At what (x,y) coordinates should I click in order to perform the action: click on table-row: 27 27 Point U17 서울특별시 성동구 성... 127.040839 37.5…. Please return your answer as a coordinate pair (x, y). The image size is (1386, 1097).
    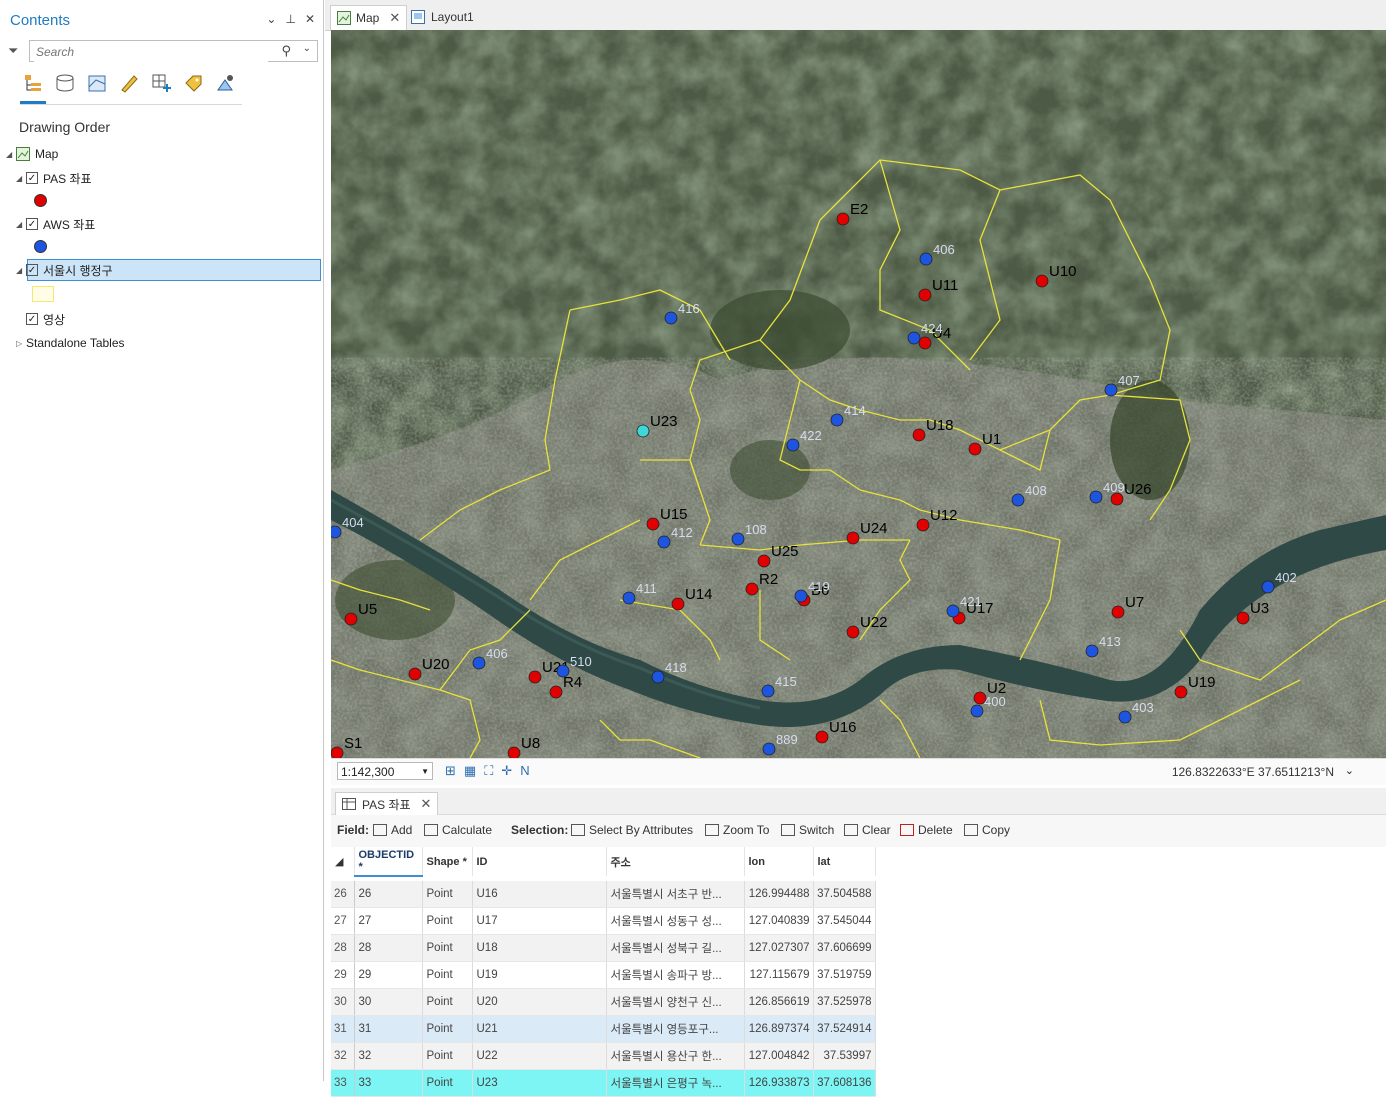
    Looking at the image, I should click on (603, 921).